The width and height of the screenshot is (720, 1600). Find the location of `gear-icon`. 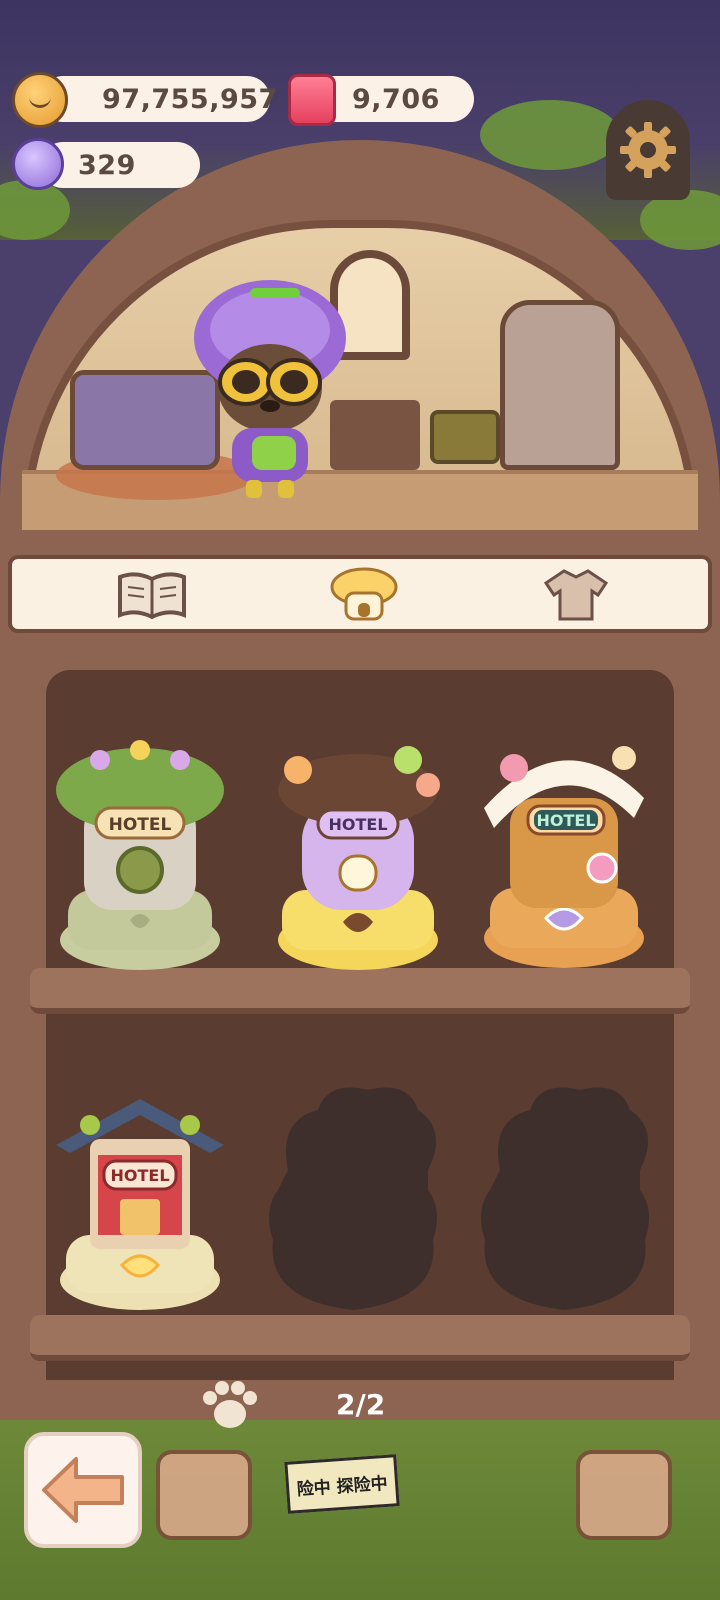

gear-icon is located at coordinates (648, 150).